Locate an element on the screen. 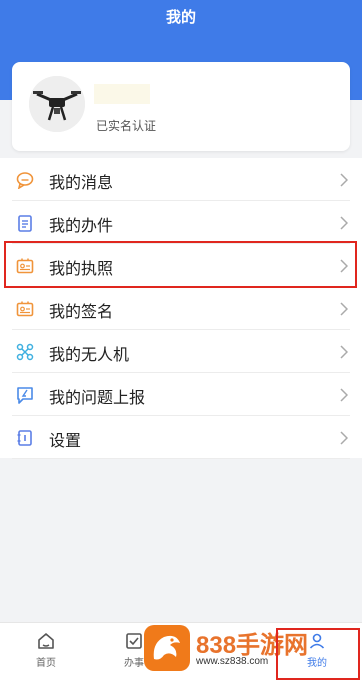 The width and height of the screenshot is (362, 682). report-icon is located at coordinates (25, 395).